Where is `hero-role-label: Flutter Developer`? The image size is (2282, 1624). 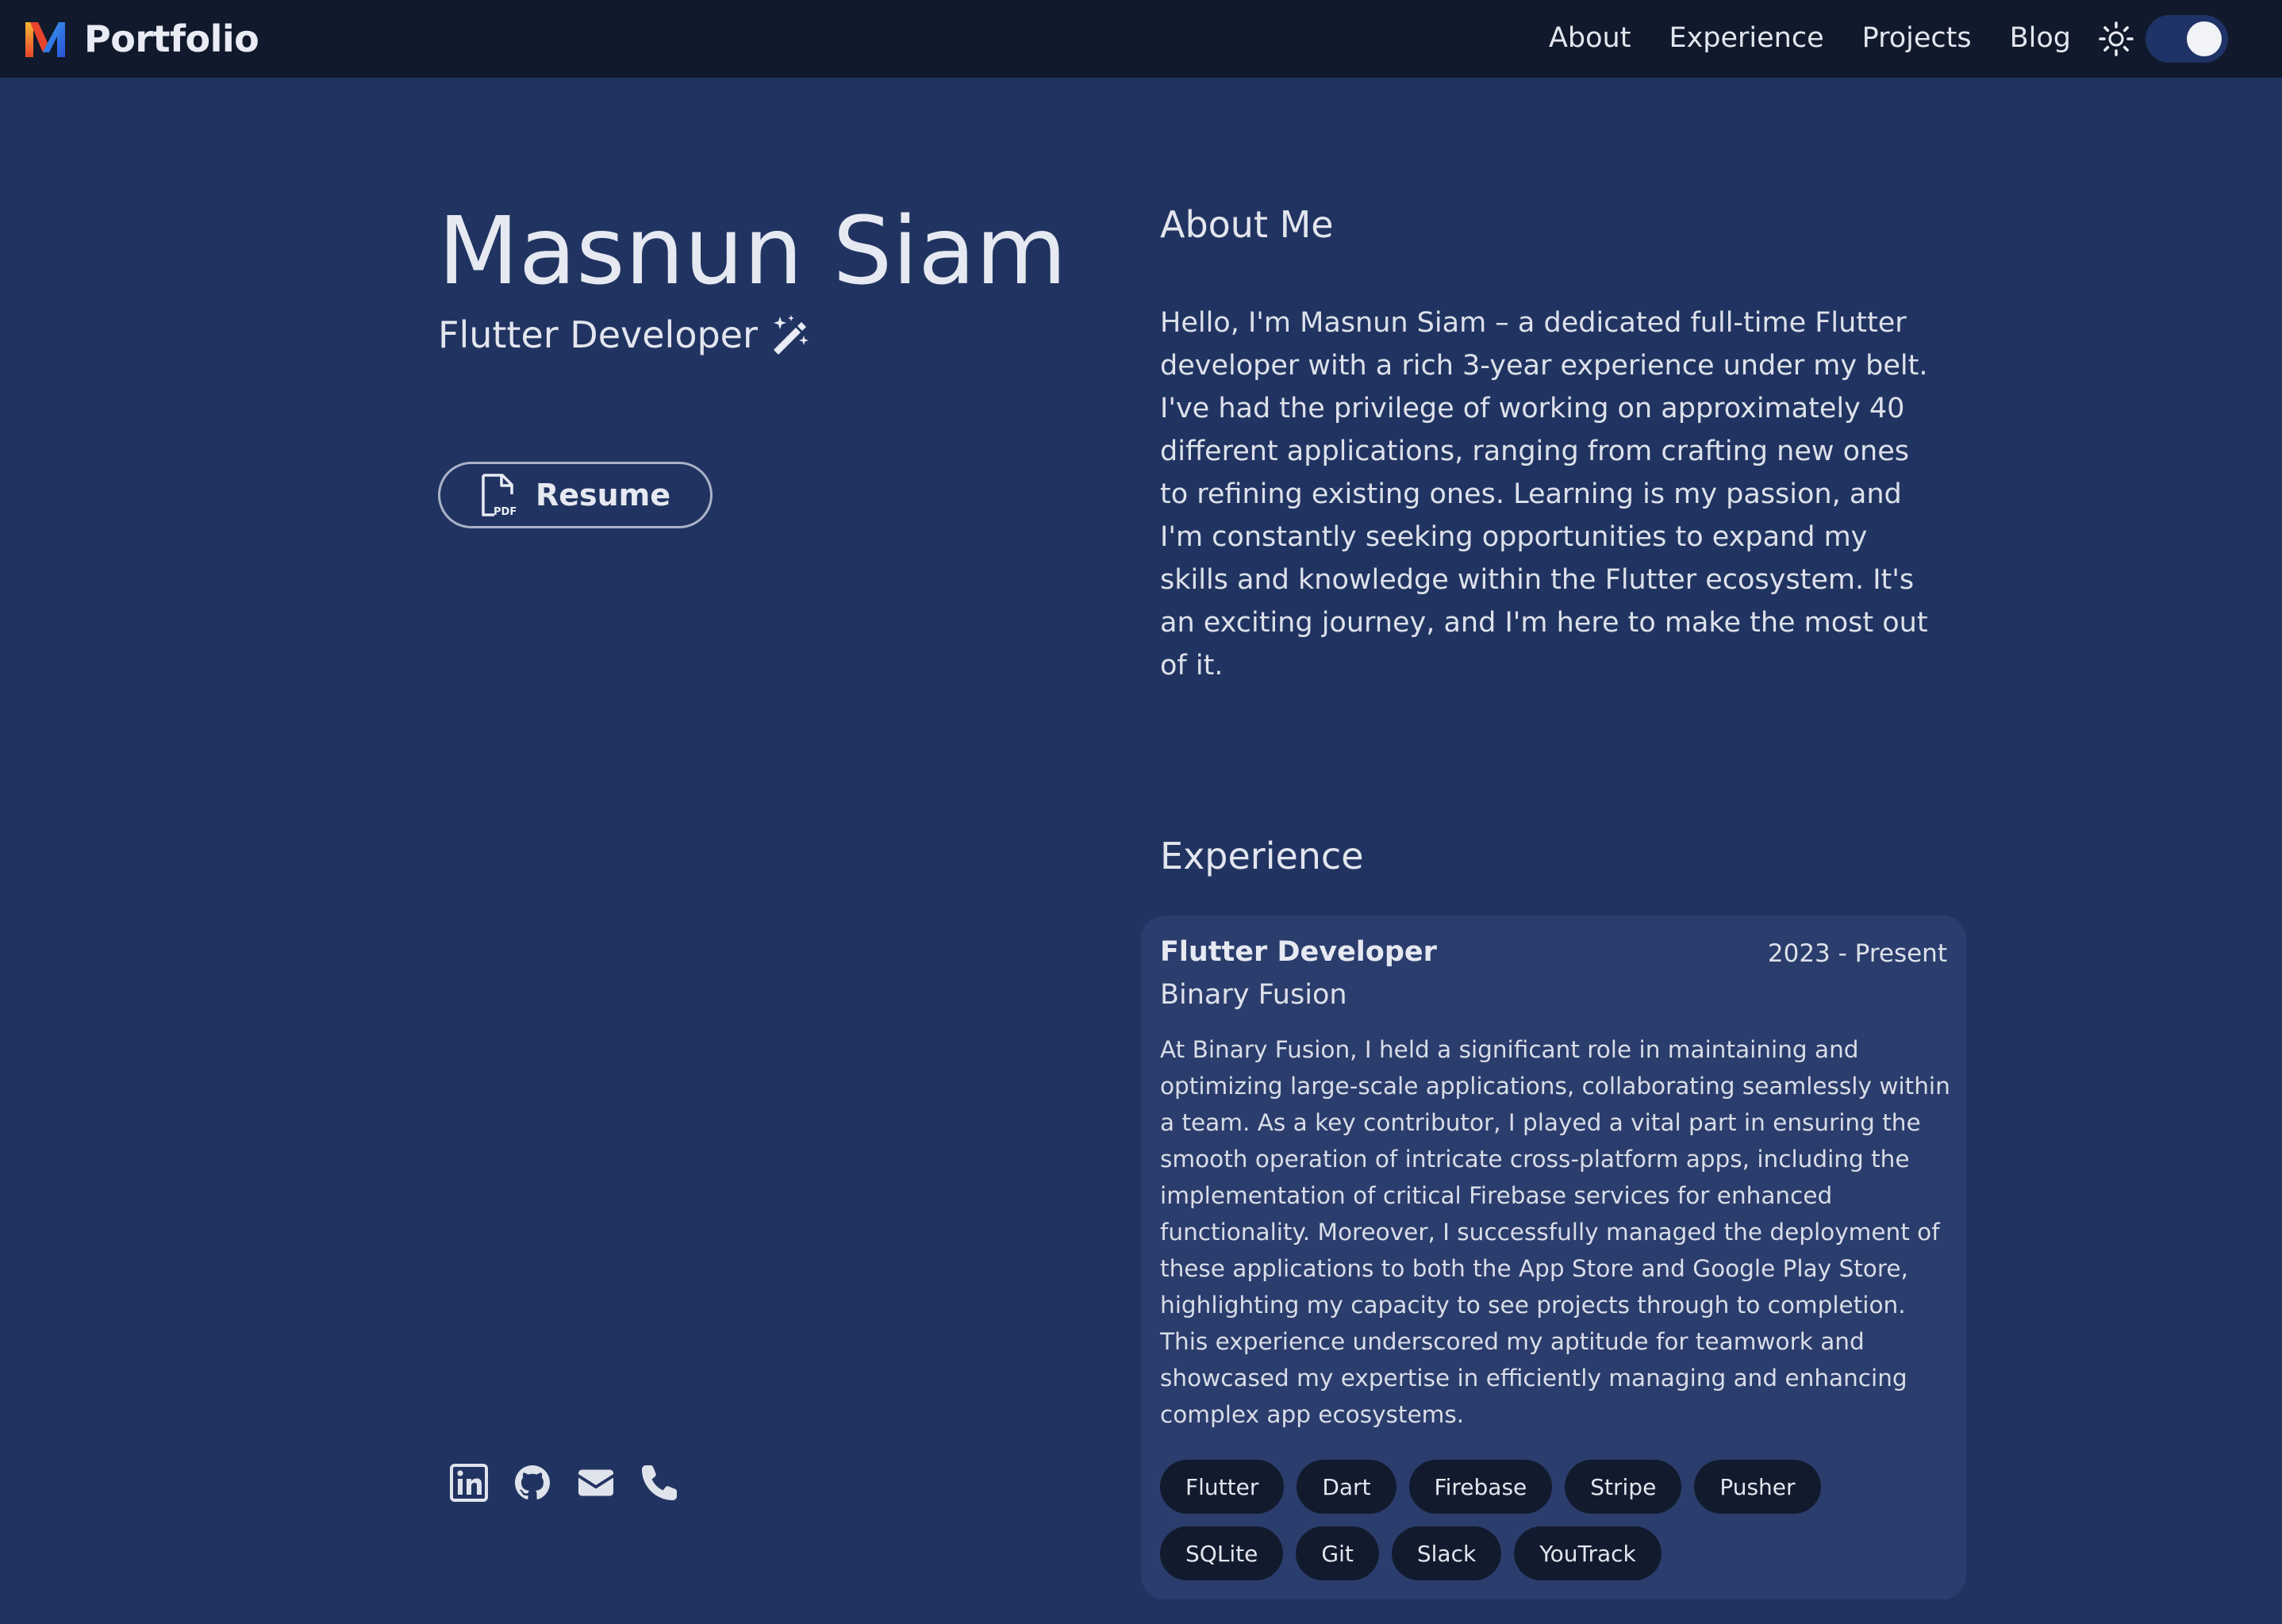 hero-role-label: Flutter Developer is located at coordinates (598, 334).